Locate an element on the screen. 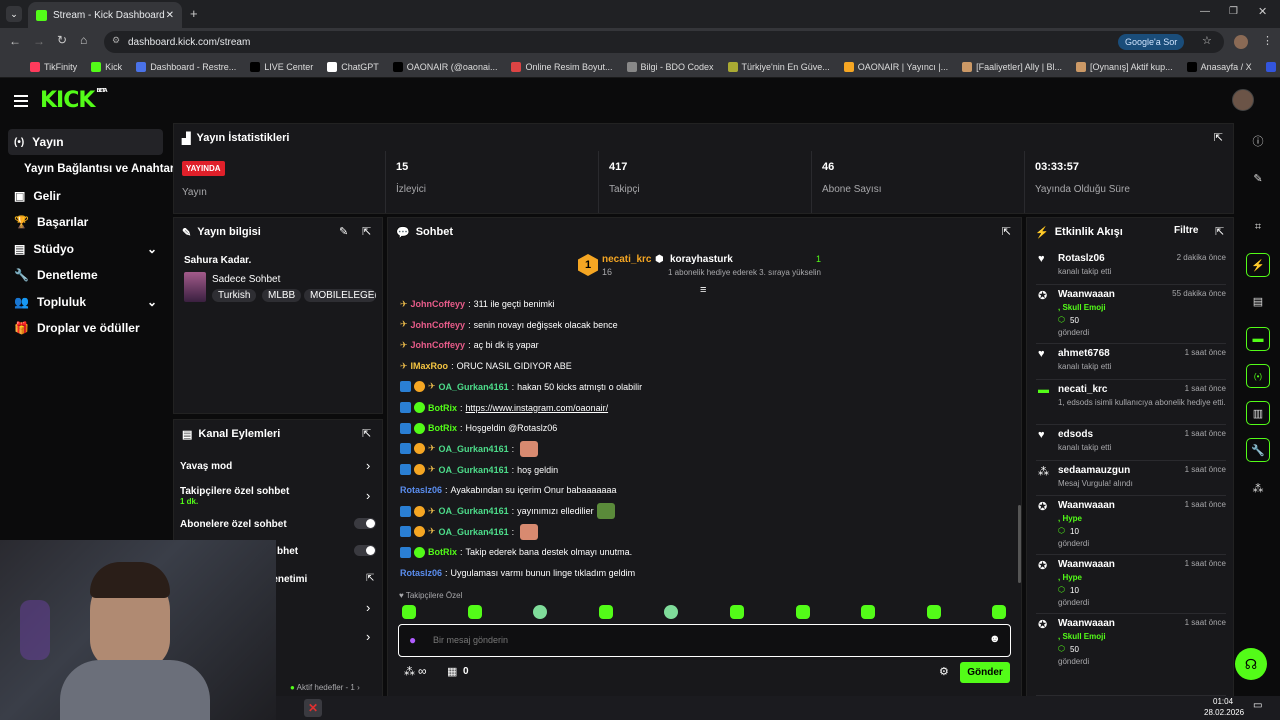 The width and height of the screenshot is (1280, 720). send-button: Gönder is located at coordinates (985, 672).